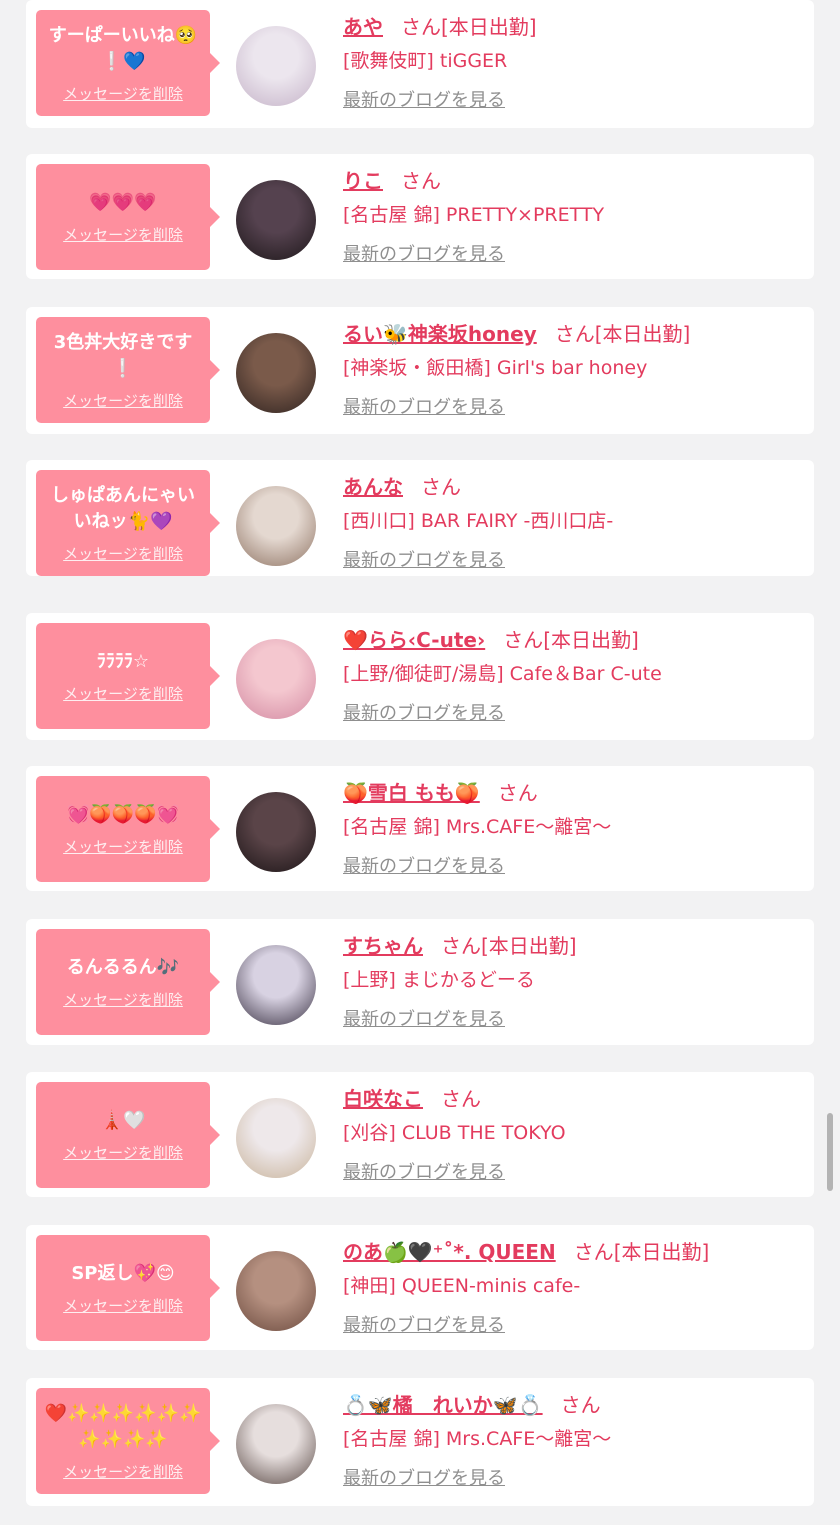 This screenshot has height=1525, width=840. I want to click on cast-info: 🍑雪白 もも🍑 さん [名古屋 錦] Mrs.CAFE〜離宮〜最新のブログを見る, so click(573, 827).